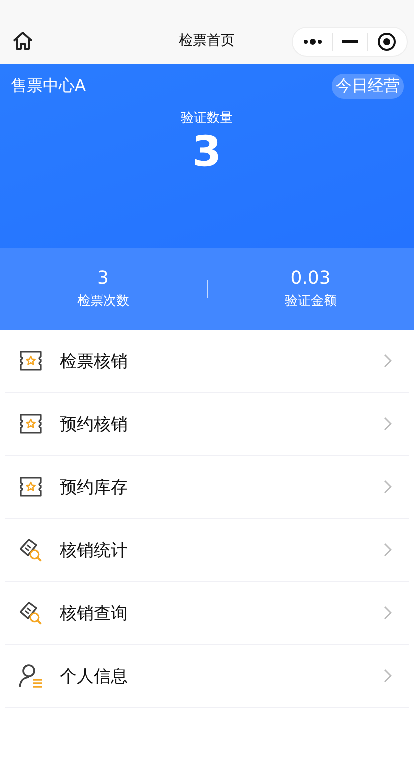 Image resolution: width=414 pixels, height=780 pixels. I want to click on menu-label: 预约库存, so click(94, 487).